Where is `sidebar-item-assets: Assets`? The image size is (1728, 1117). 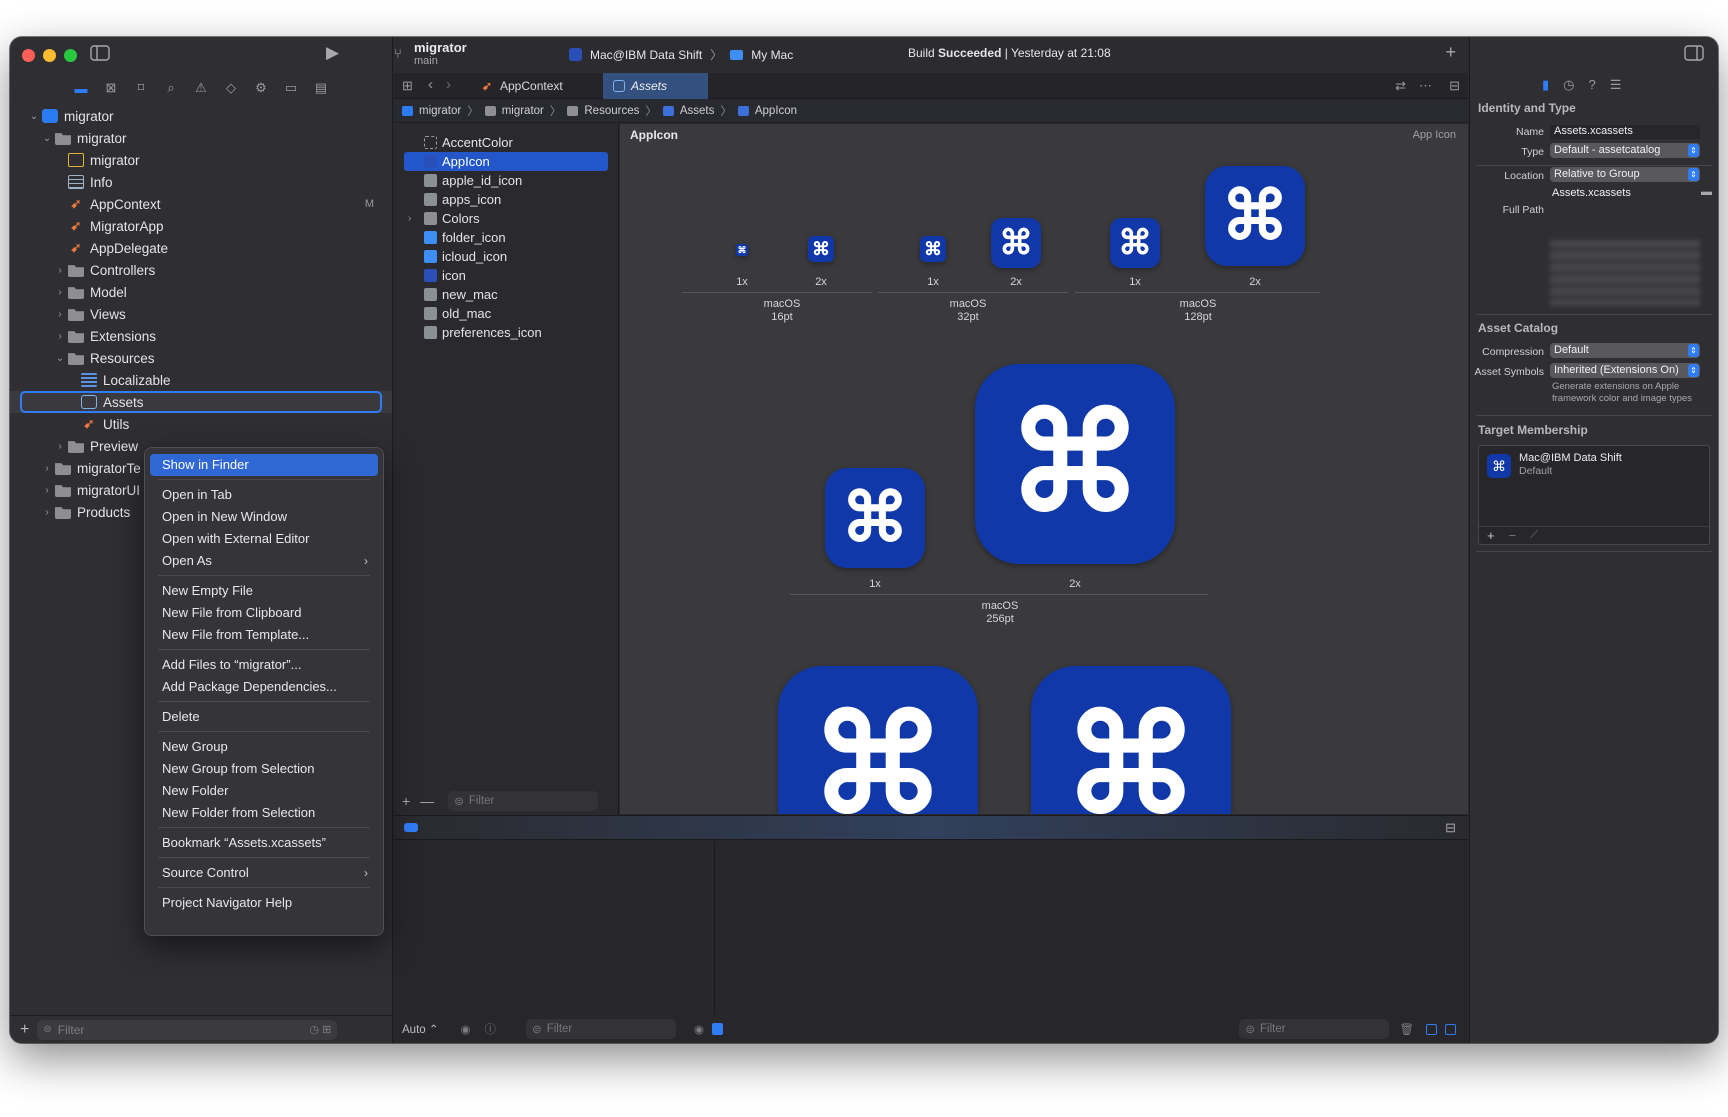
sidebar-item-assets: Assets is located at coordinates (201, 402).